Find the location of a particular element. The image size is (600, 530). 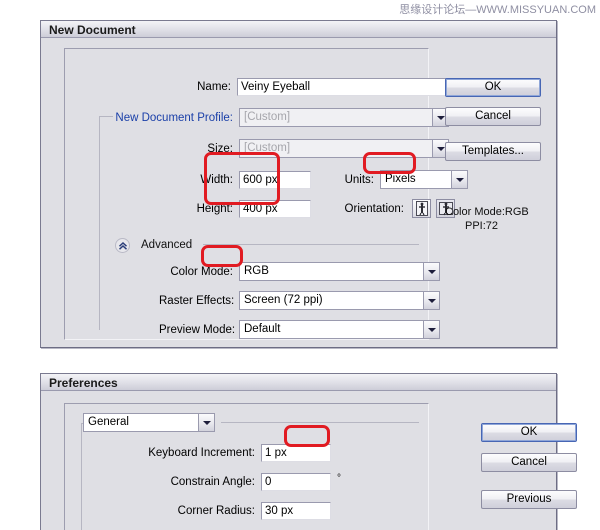

new-document-profile-value: [Custom] is located at coordinates (335, 117).